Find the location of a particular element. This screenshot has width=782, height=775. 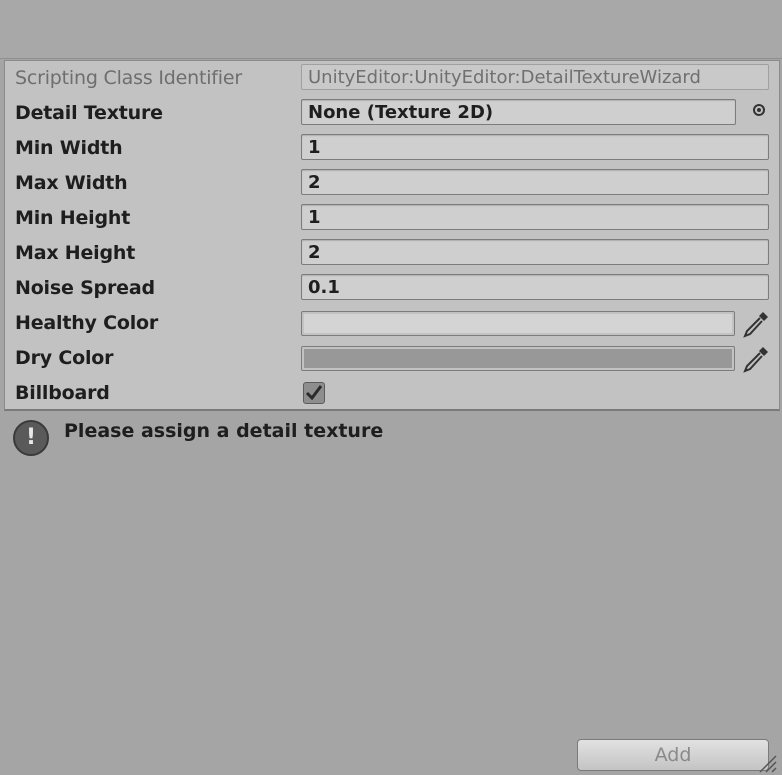

min-width-label: Min Width is located at coordinates (69, 148).